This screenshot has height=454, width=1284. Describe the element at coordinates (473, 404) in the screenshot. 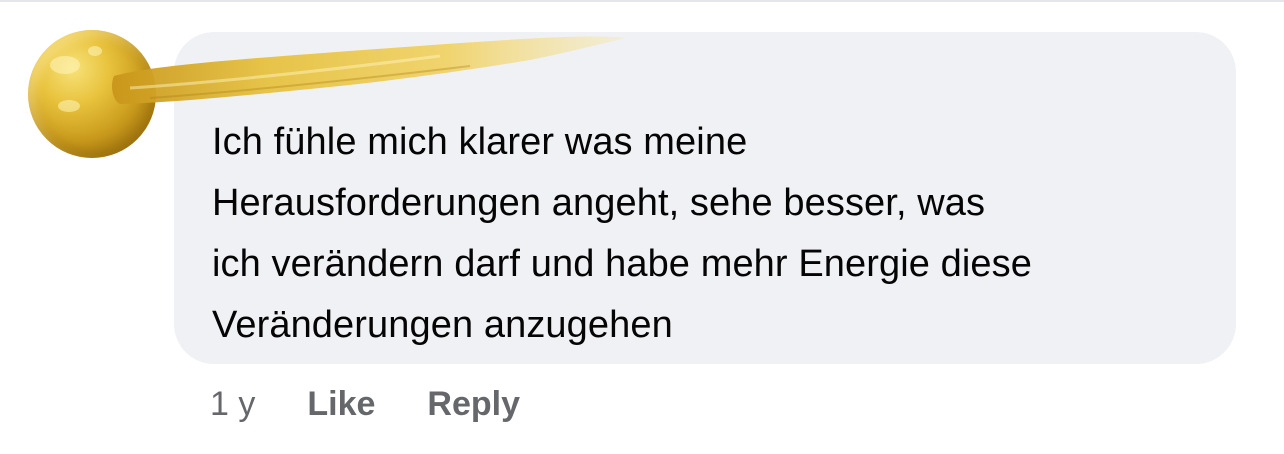

I see `reply-button: Reply` at that location.